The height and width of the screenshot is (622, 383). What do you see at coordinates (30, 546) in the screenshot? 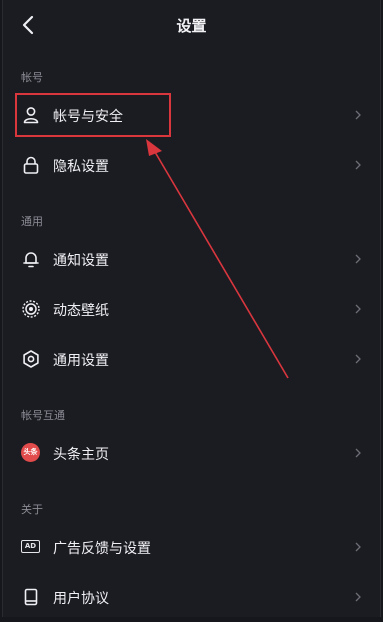
I see `ad-icon: AD` at bounding box center [30, 546].